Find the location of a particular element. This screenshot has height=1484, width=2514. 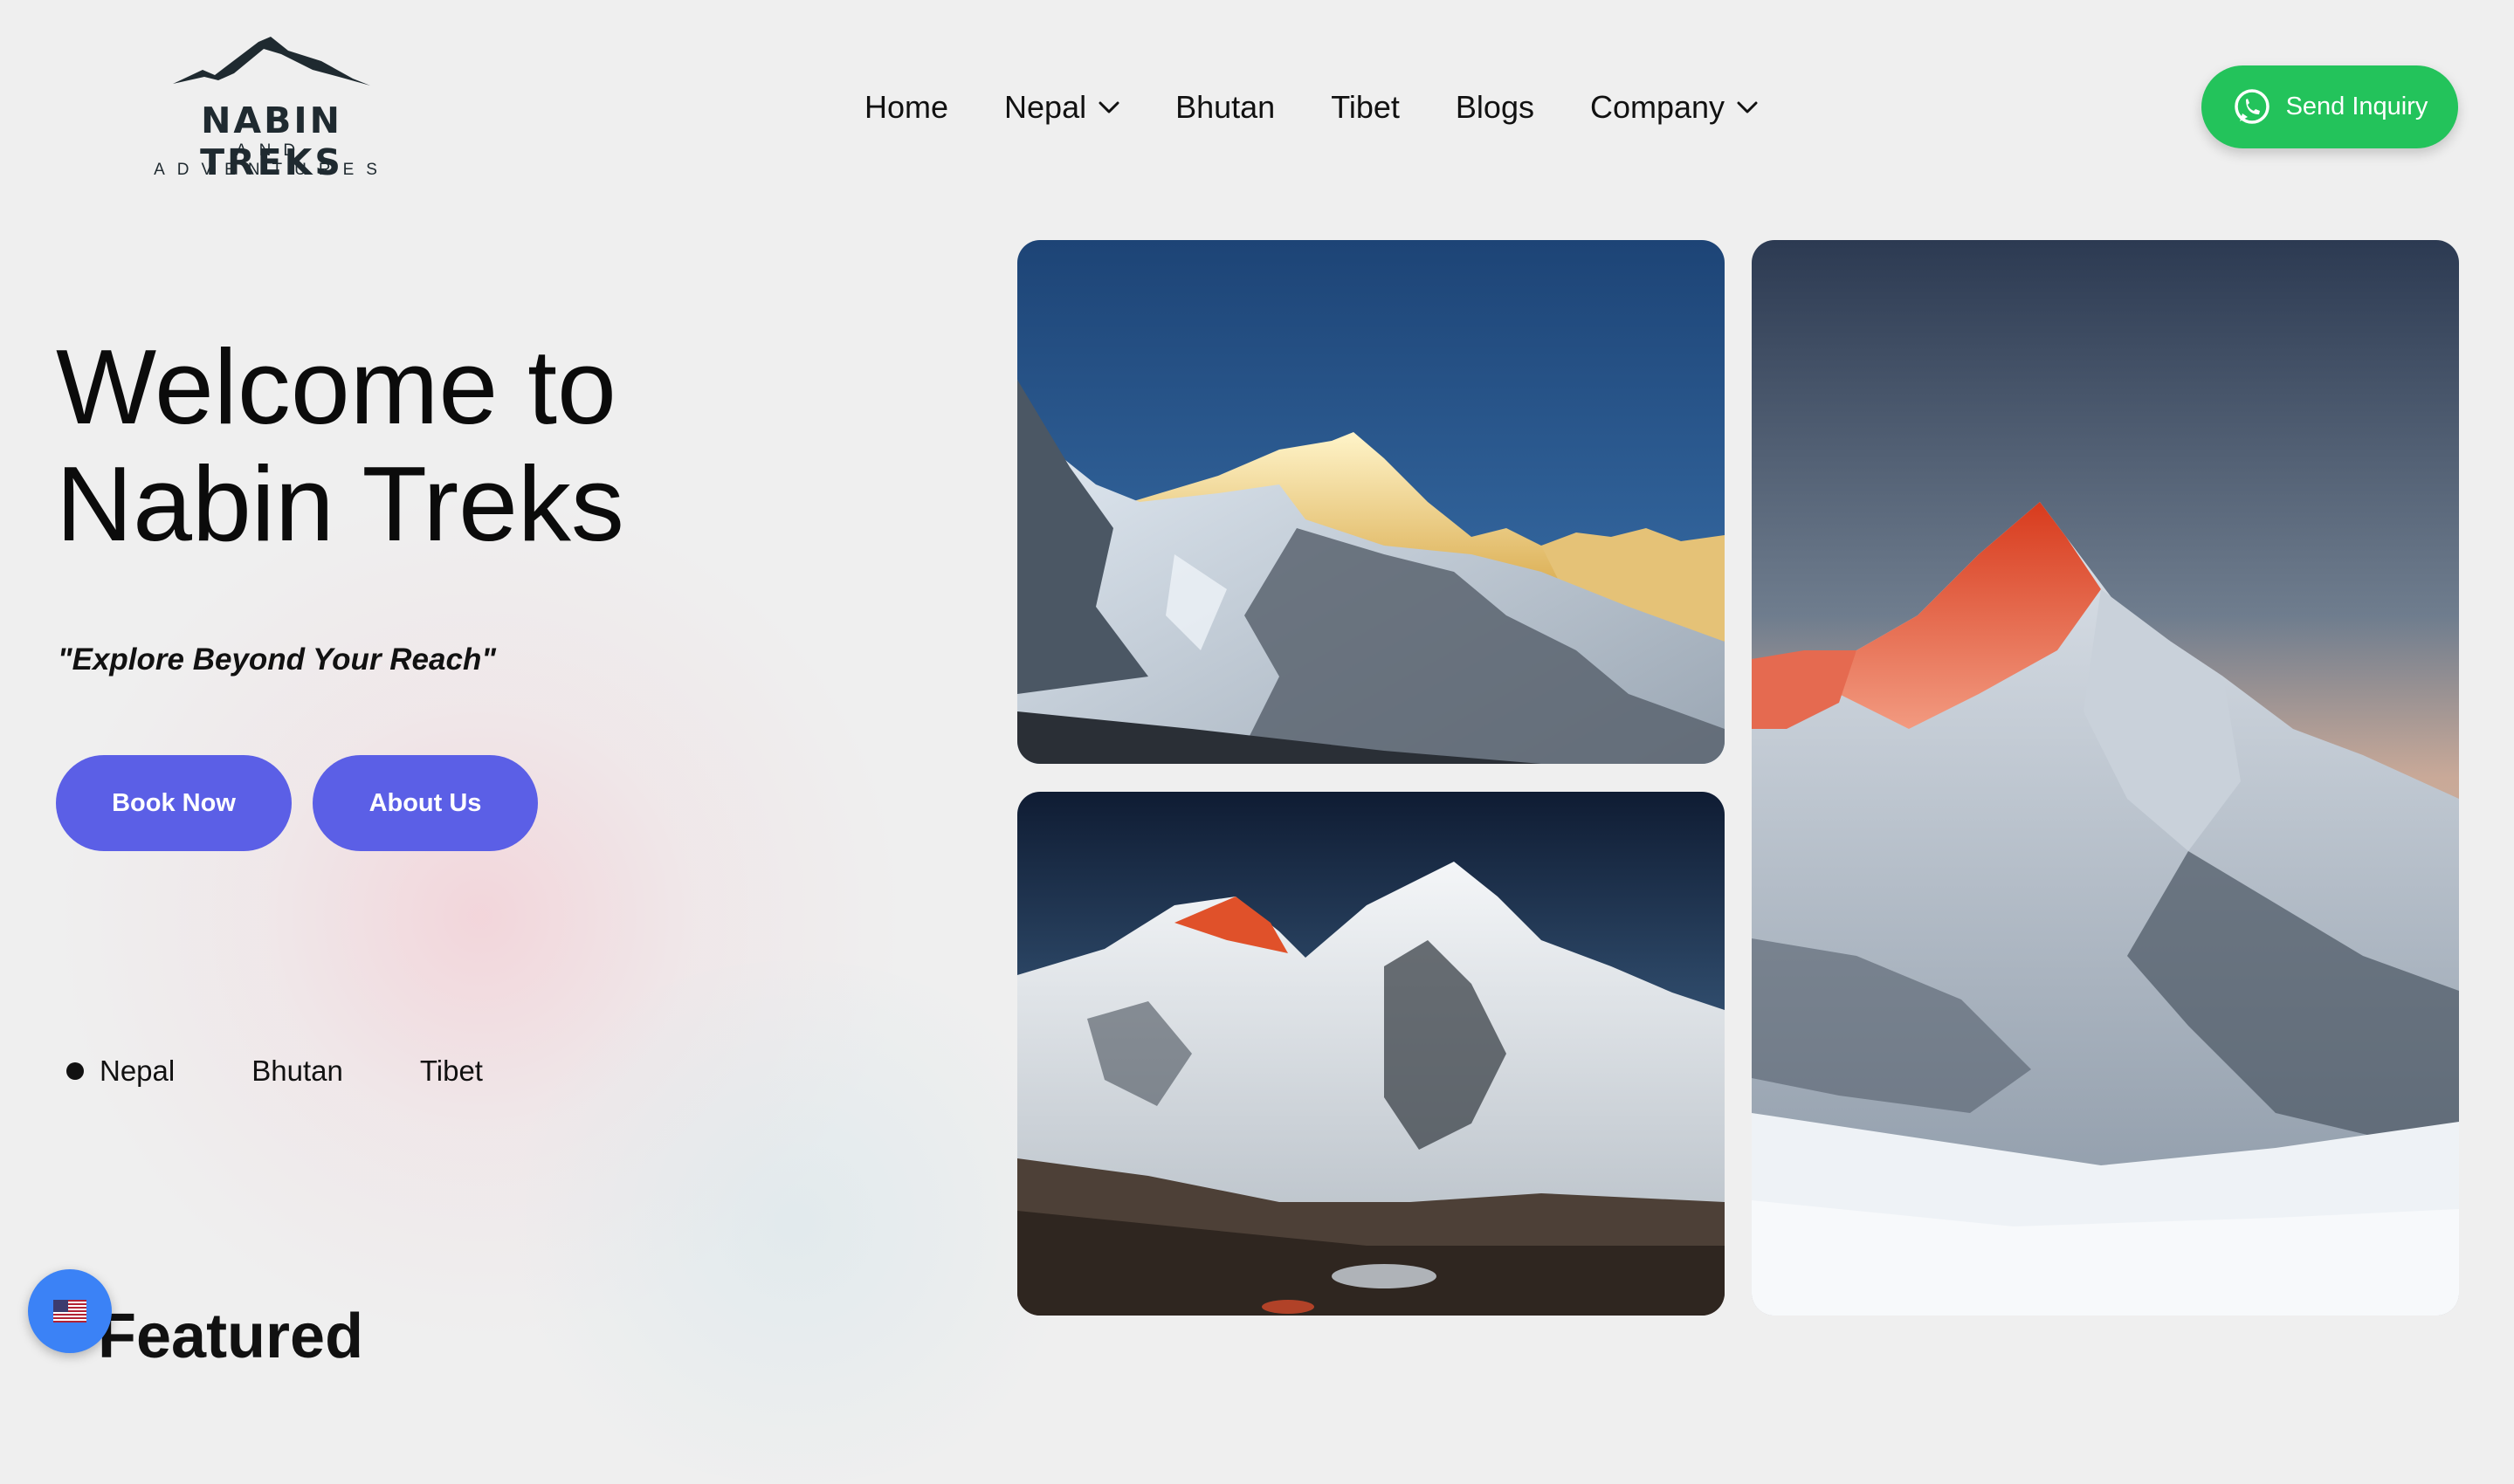

nav-home-label: Home is located at coordinates (906, 107).